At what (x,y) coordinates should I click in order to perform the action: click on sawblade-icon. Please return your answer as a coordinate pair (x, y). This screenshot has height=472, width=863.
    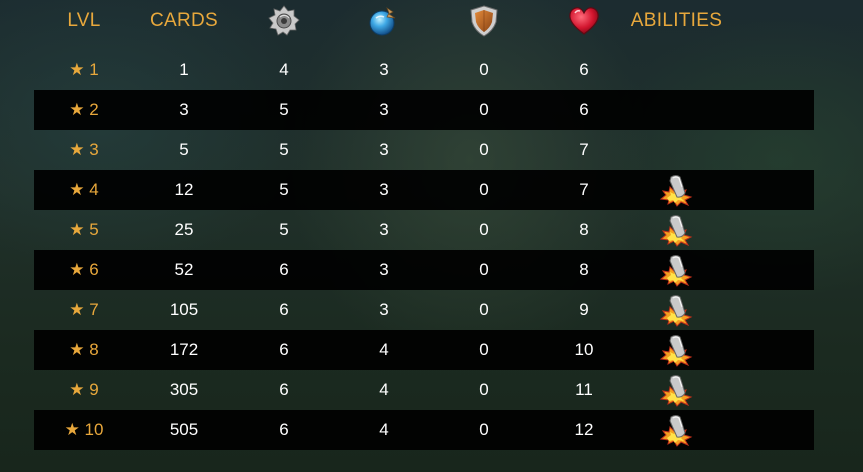
    Looking at the image, I should click on (284, 20).